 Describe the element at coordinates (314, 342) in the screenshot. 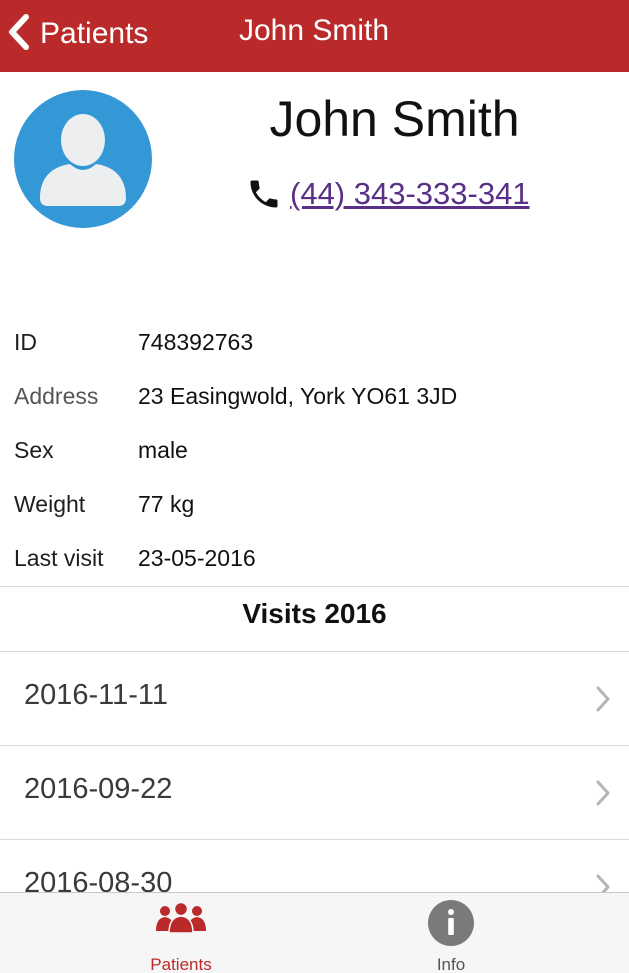

I see `detail-row-id: ID 748392763` at that location.